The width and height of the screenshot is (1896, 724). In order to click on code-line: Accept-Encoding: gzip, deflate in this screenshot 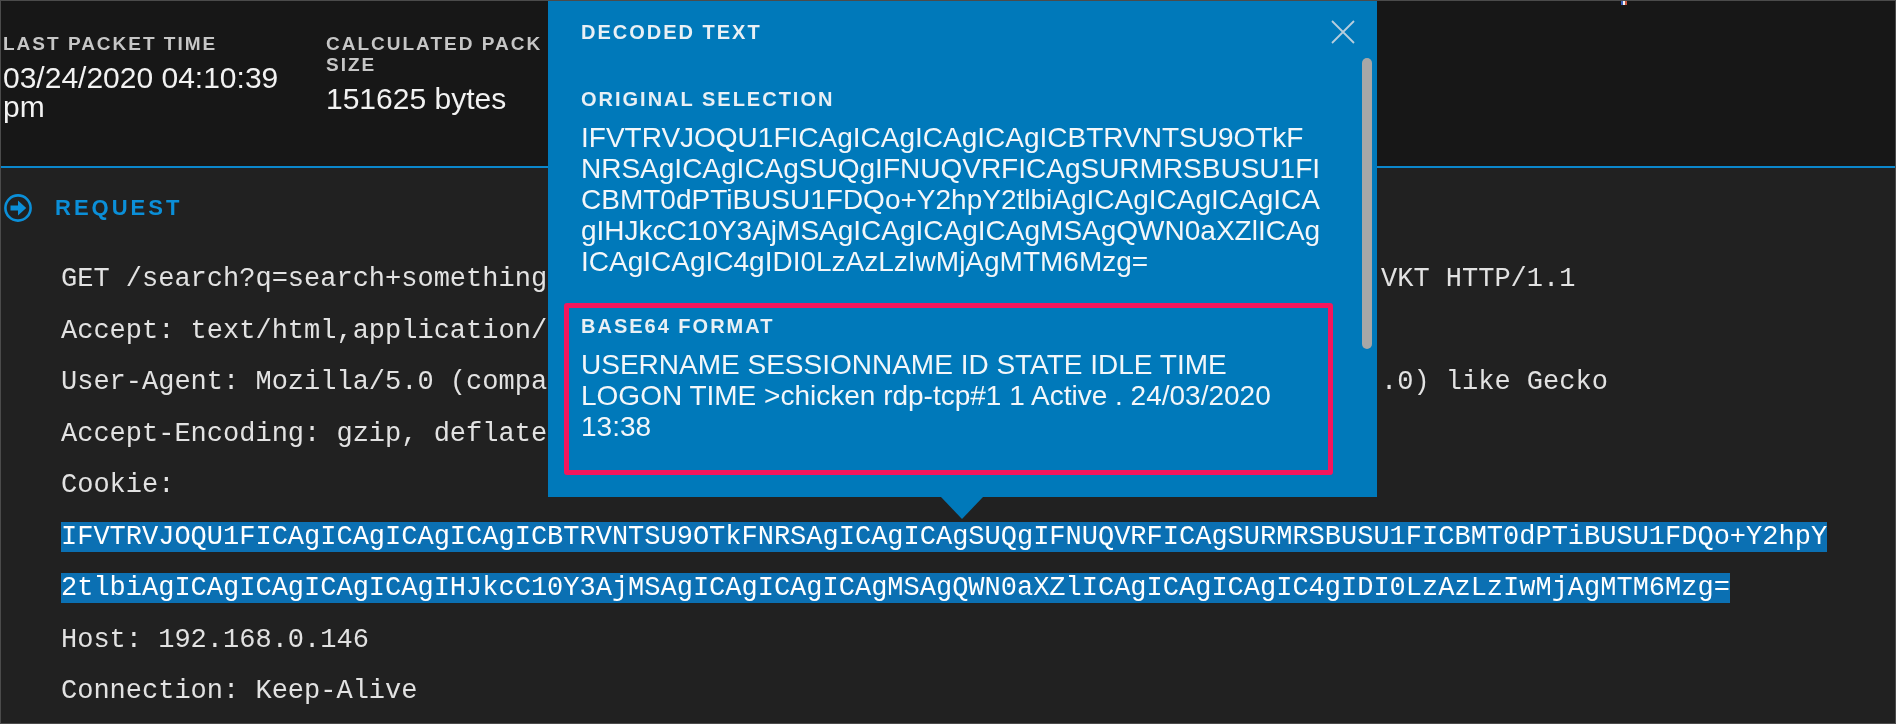, I will do `click(304, 433)`.